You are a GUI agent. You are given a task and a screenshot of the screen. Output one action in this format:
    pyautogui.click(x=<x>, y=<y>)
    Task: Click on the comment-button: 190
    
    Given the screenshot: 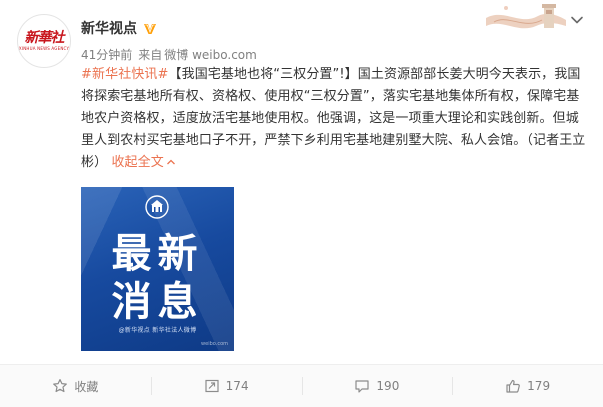 What is the action you would take?
    pyautogui.click(x=377, y=386)
    